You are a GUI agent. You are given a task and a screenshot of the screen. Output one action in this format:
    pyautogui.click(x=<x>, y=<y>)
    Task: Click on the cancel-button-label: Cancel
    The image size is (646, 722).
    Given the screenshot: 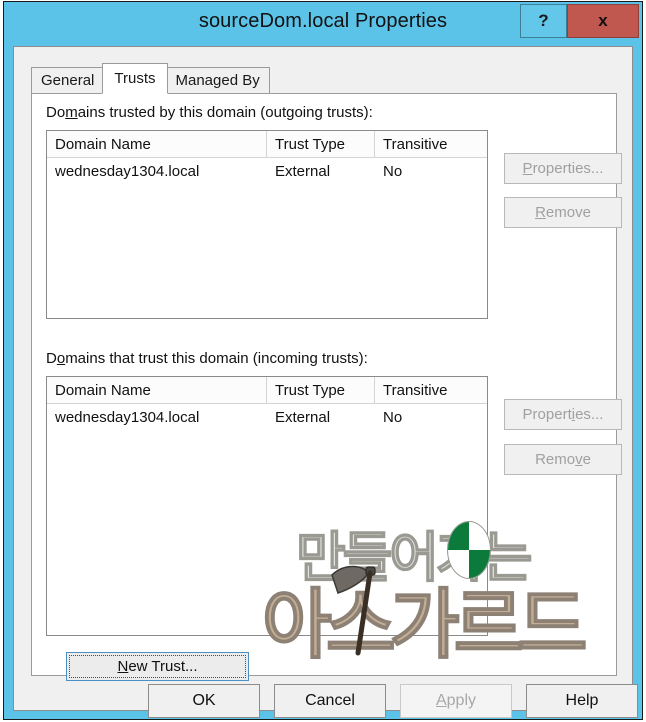 What is the action you would take?
    pyautogui.click(x=330, y=700)
    